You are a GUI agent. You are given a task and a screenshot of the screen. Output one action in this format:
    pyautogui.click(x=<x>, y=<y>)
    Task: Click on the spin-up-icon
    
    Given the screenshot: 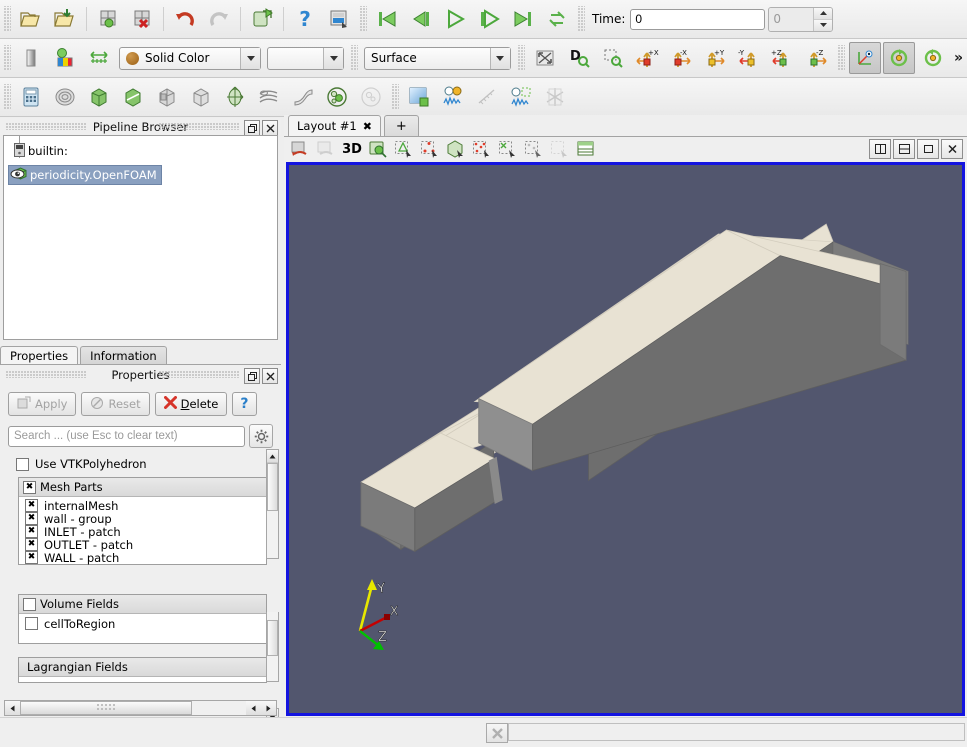 What is the action you would take?
    pyautogui.click(x=823, y=13)
    